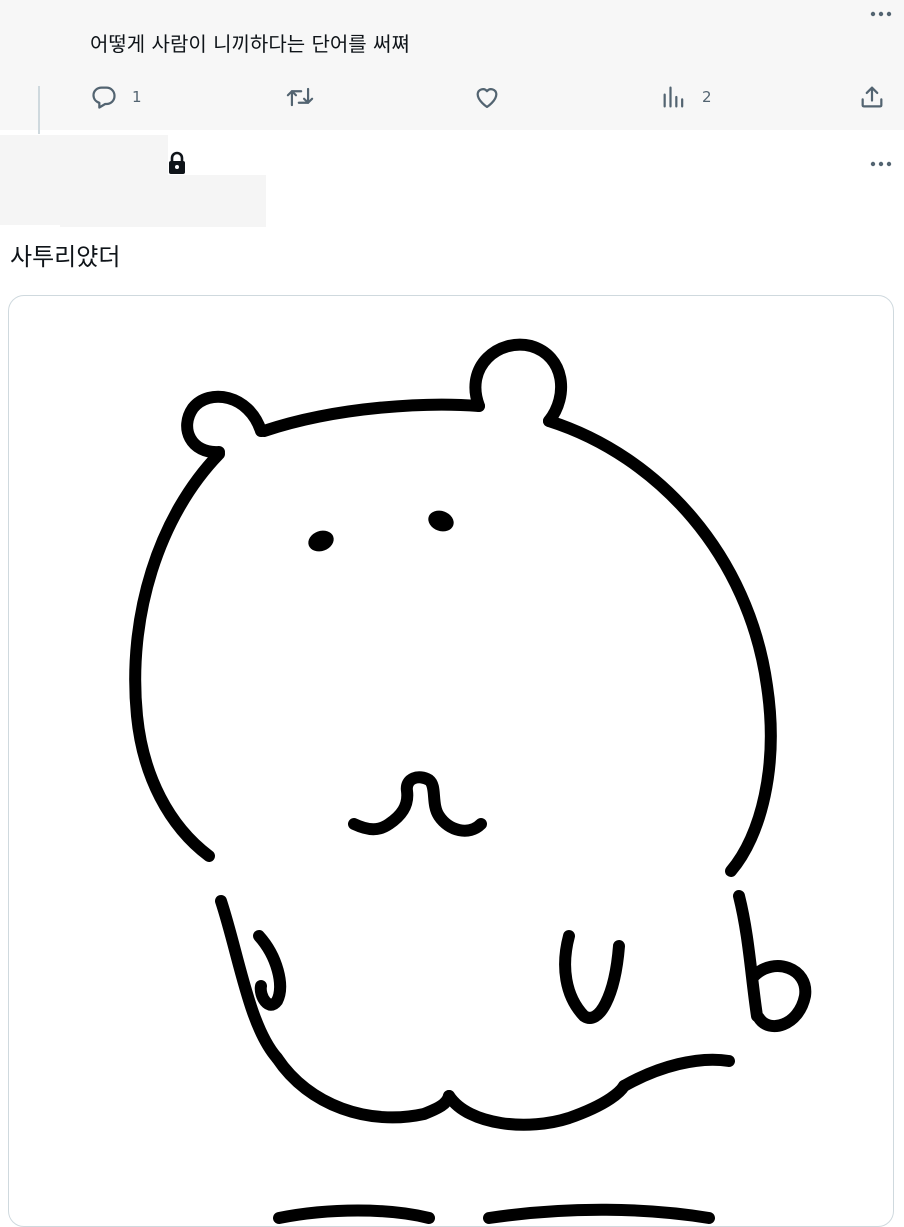  What do you see at coordinates (177, 162) in the screenshot?
I see `lock-icon` at bounding box center [177, 162].